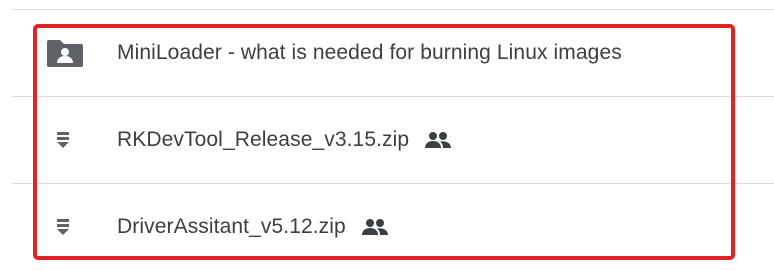  I want to click on file-label-group: RKDevTool_Release_v3.15.zip, so click(285, 140).